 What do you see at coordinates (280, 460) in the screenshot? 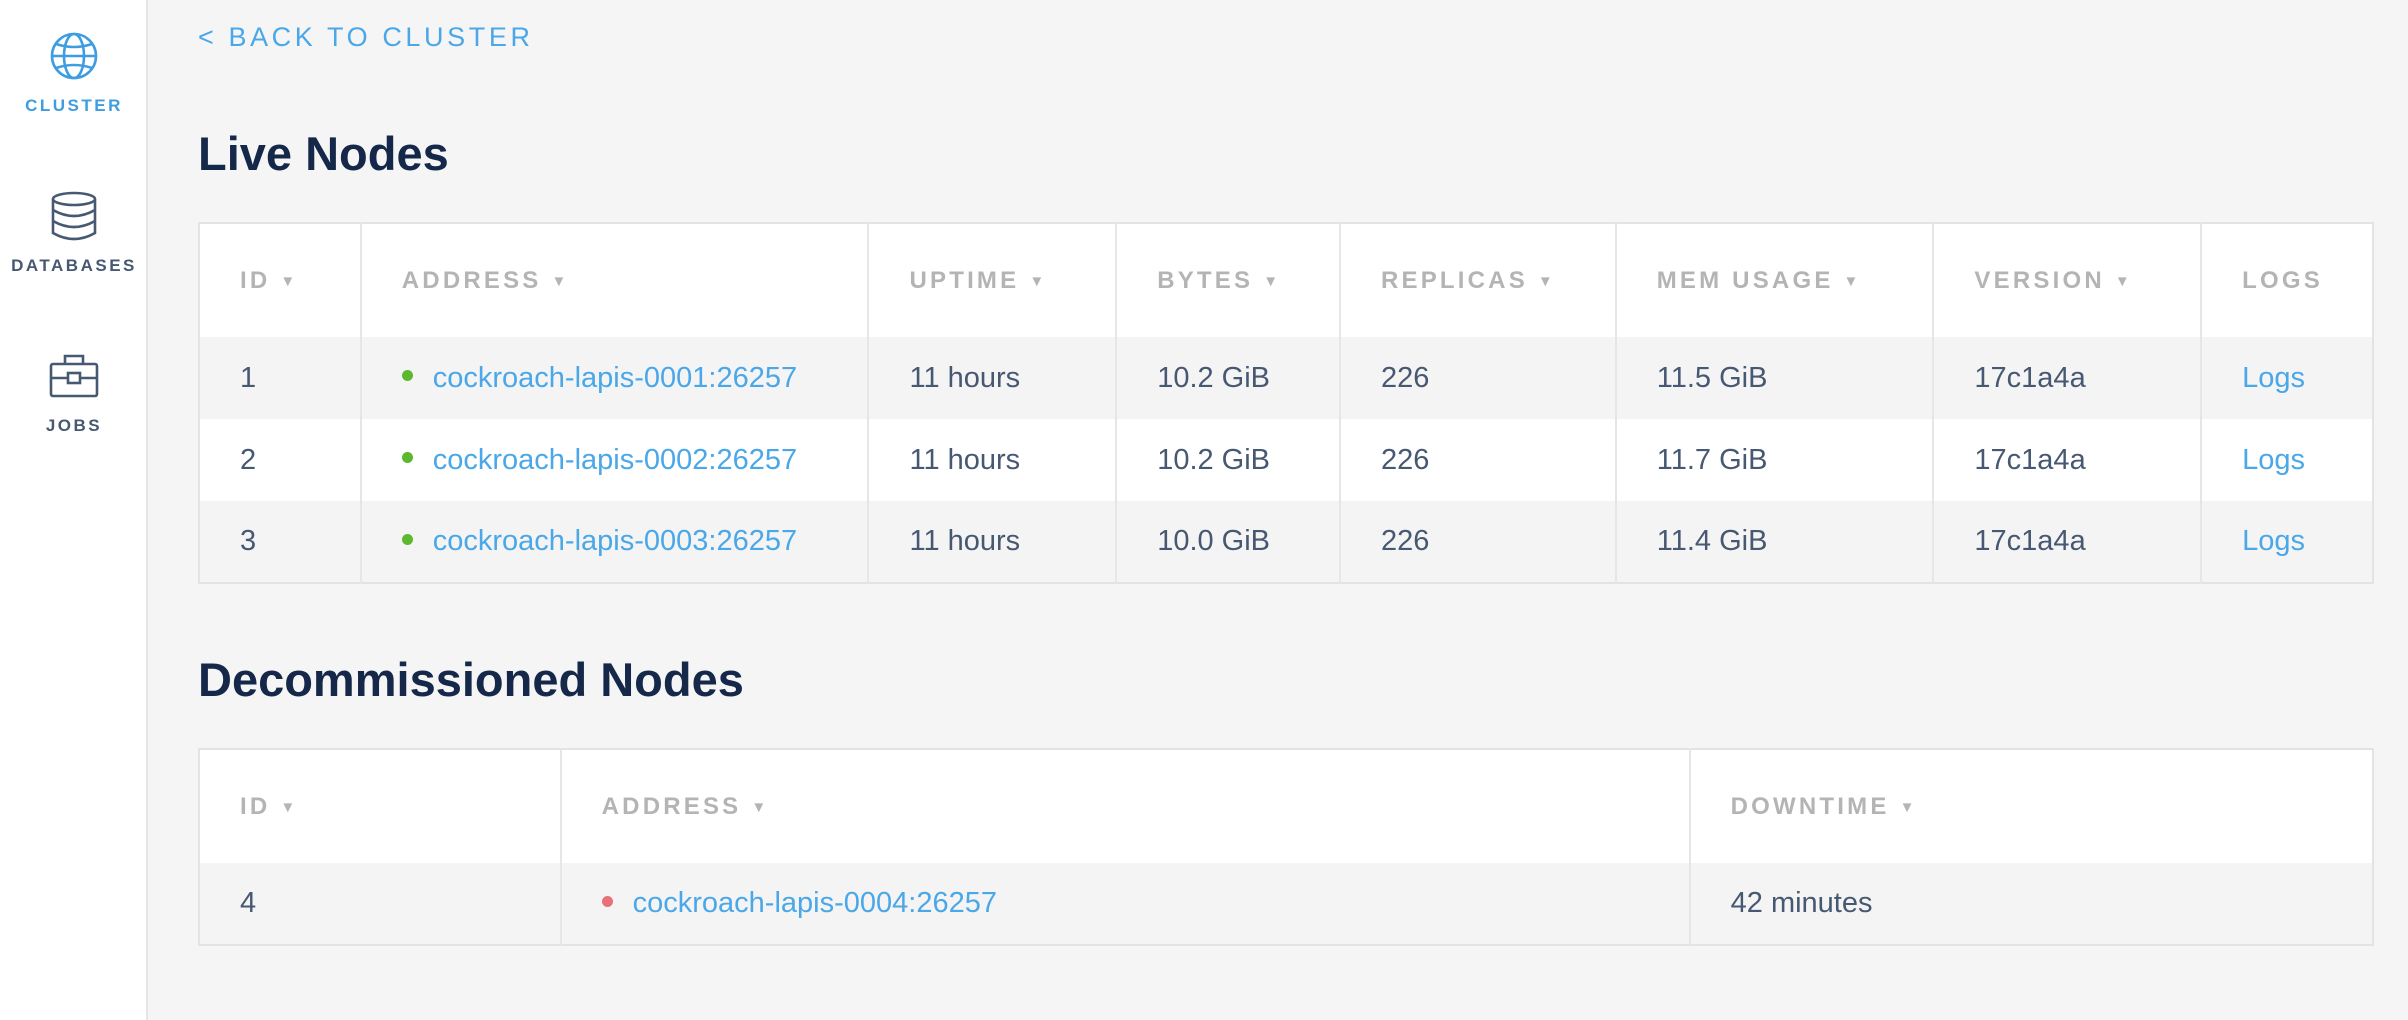
I see `node-id: 2` at bounding box center [280, 460].